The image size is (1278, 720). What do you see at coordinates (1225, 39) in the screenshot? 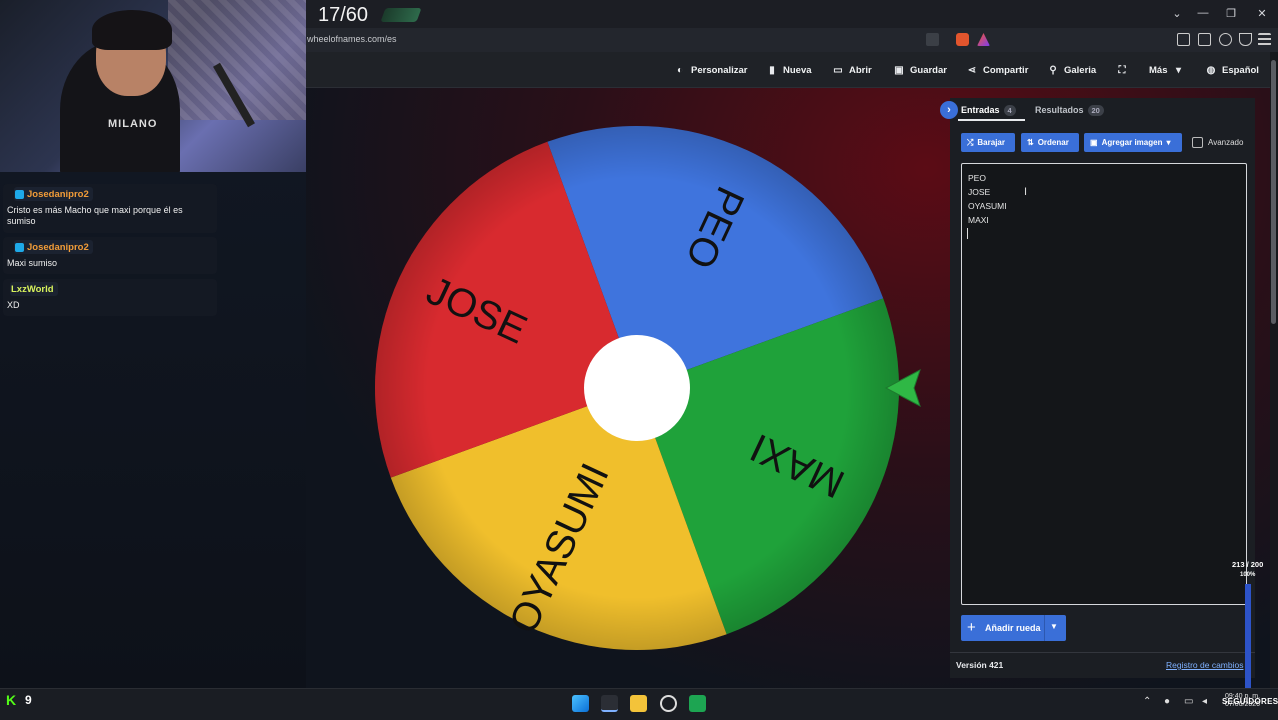
I see `leo-ai-icon` at bounding box center [1225, 39].